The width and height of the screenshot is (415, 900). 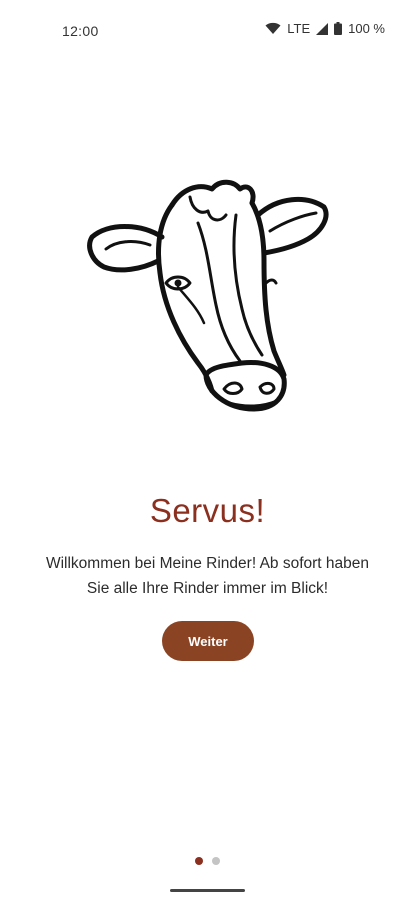 I want to click on battery-icon, so click(x=338, y=28).